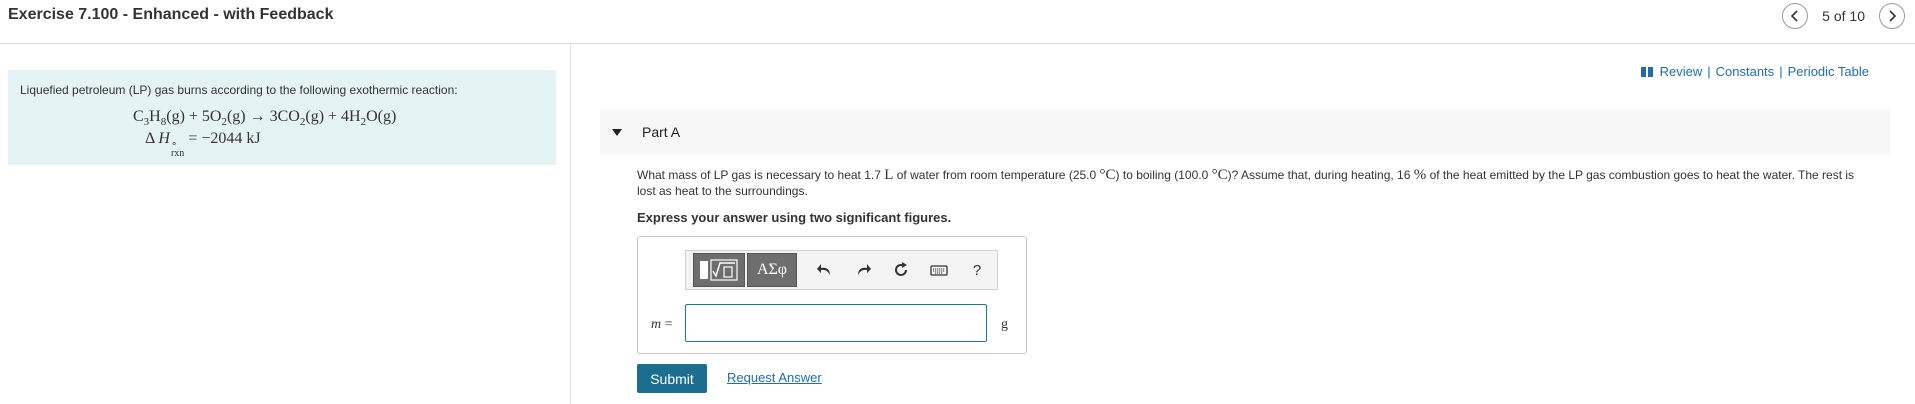 This screenshot has width=1915, height=404. Describe the element at coordinates (617, 132) in the screenshot. I see `caret-down-icon` at that location.